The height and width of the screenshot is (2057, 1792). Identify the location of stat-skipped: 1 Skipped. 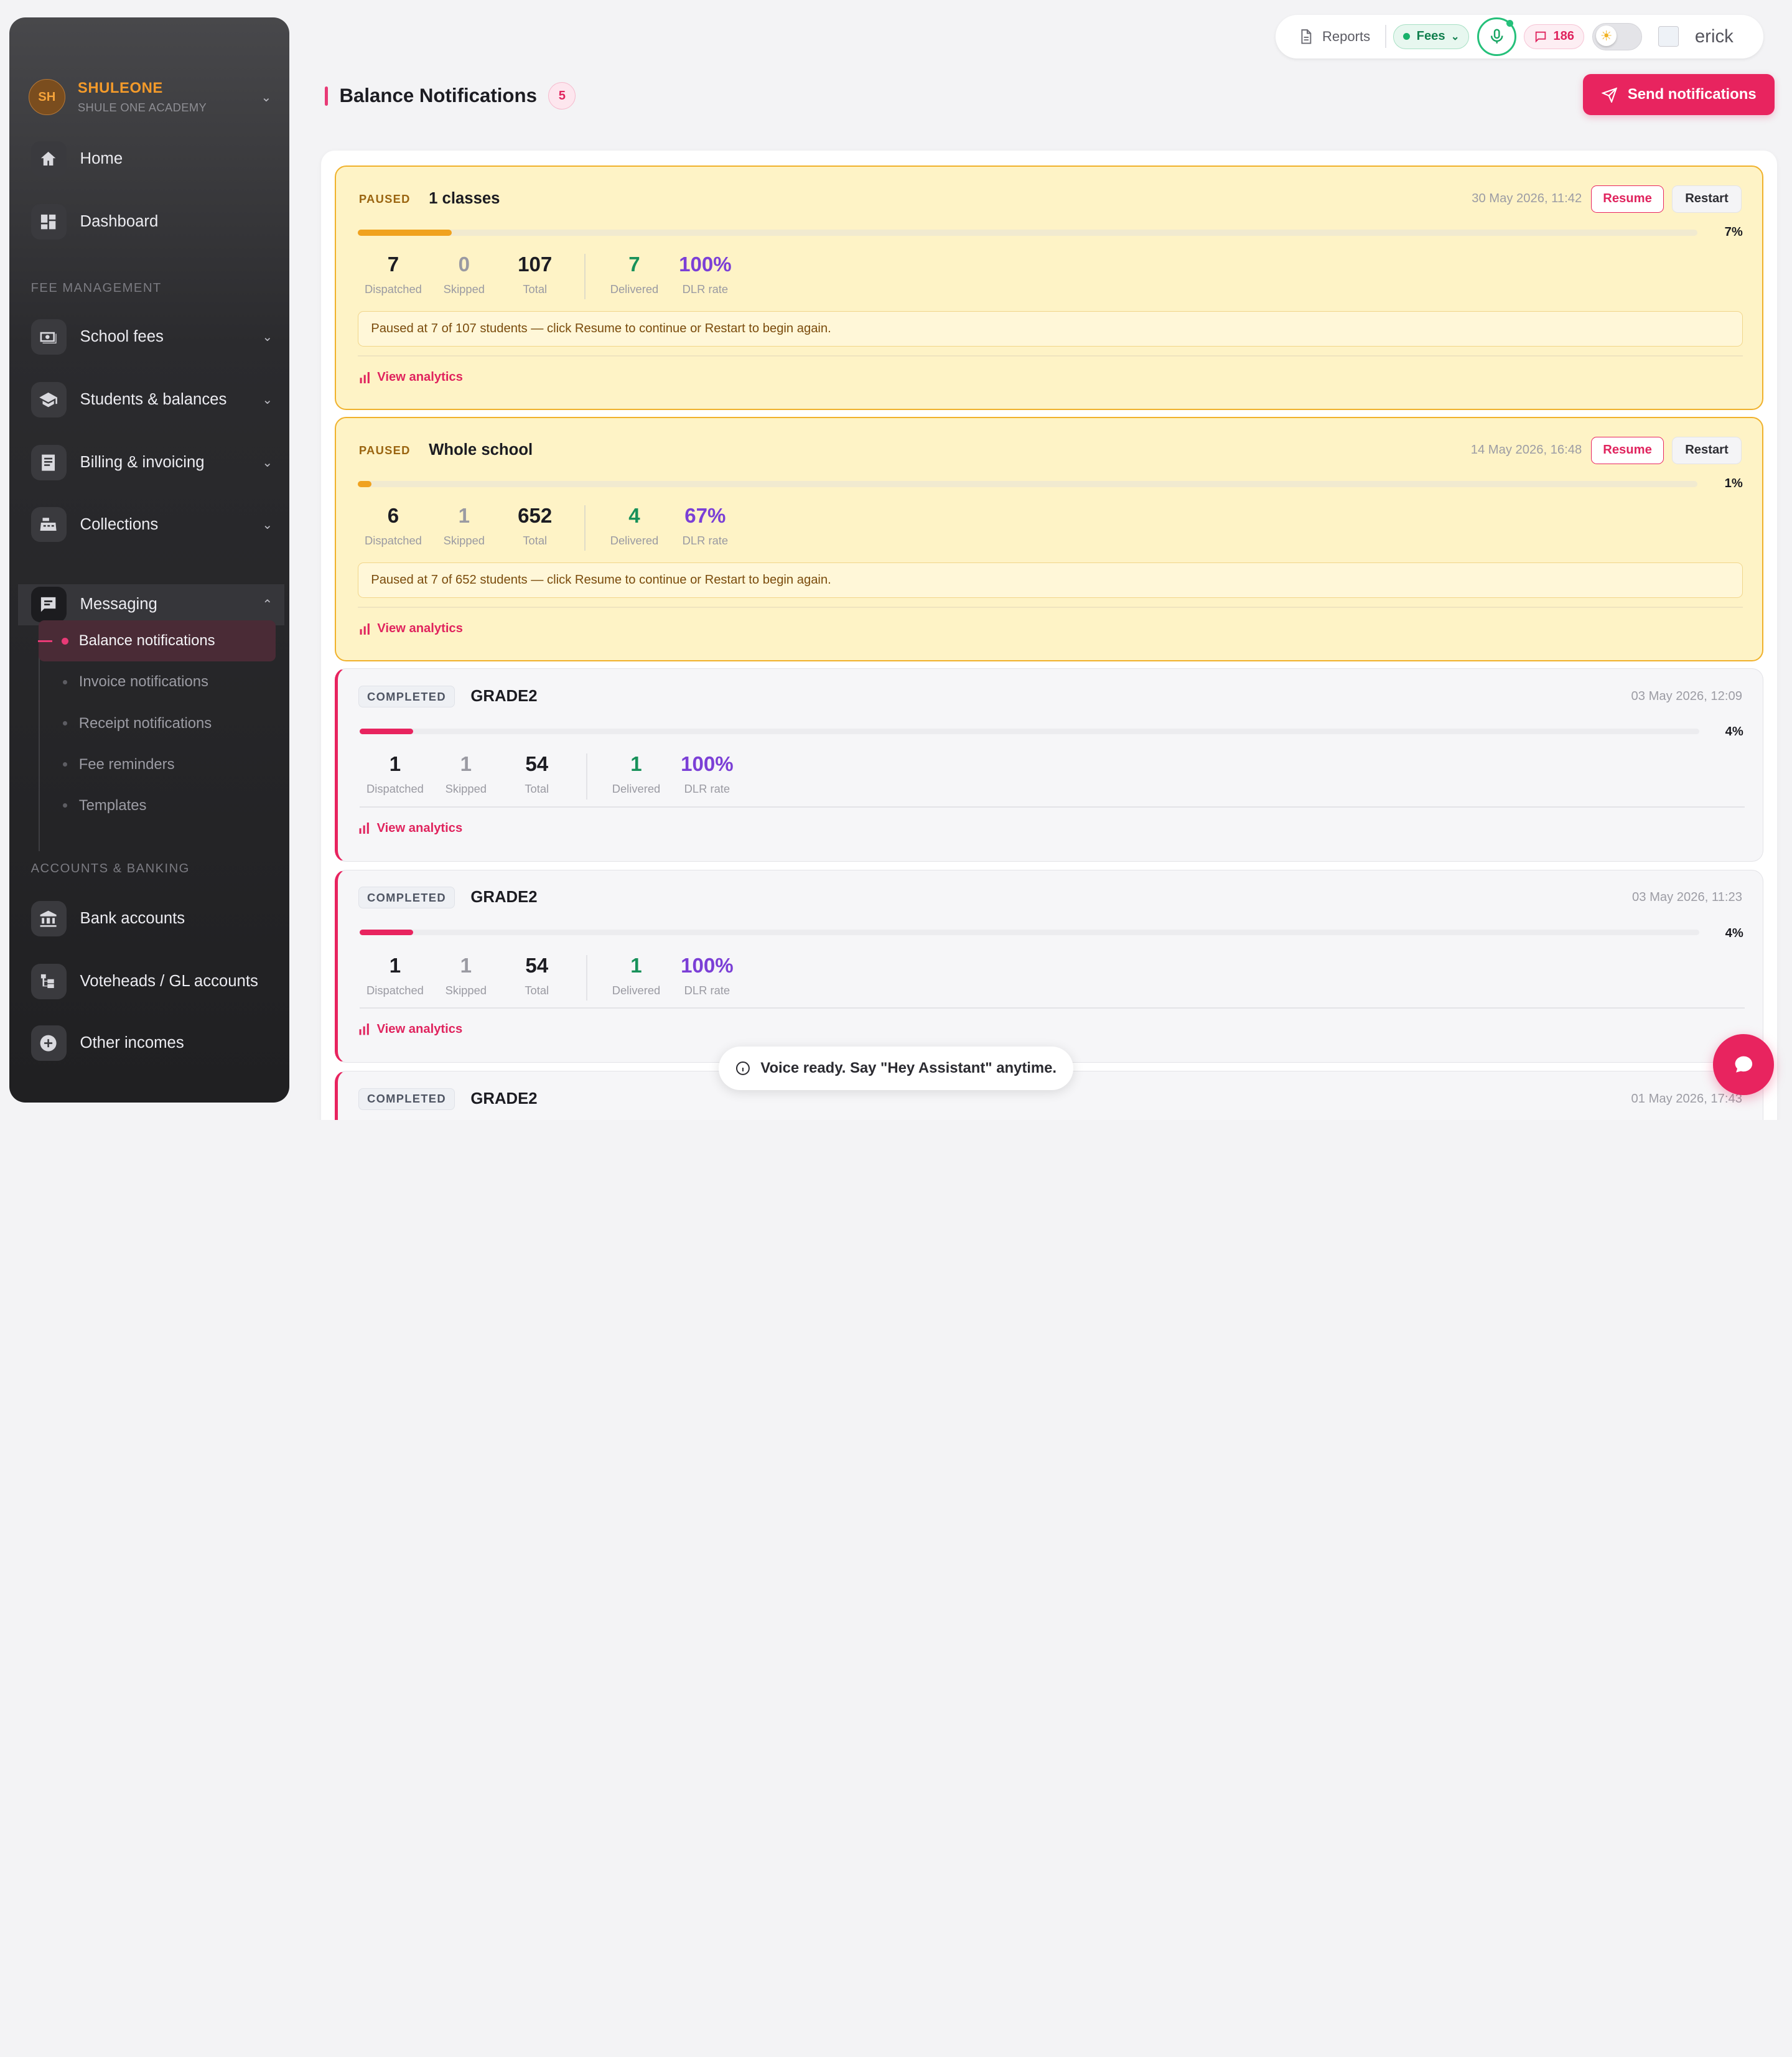
(466, 977).